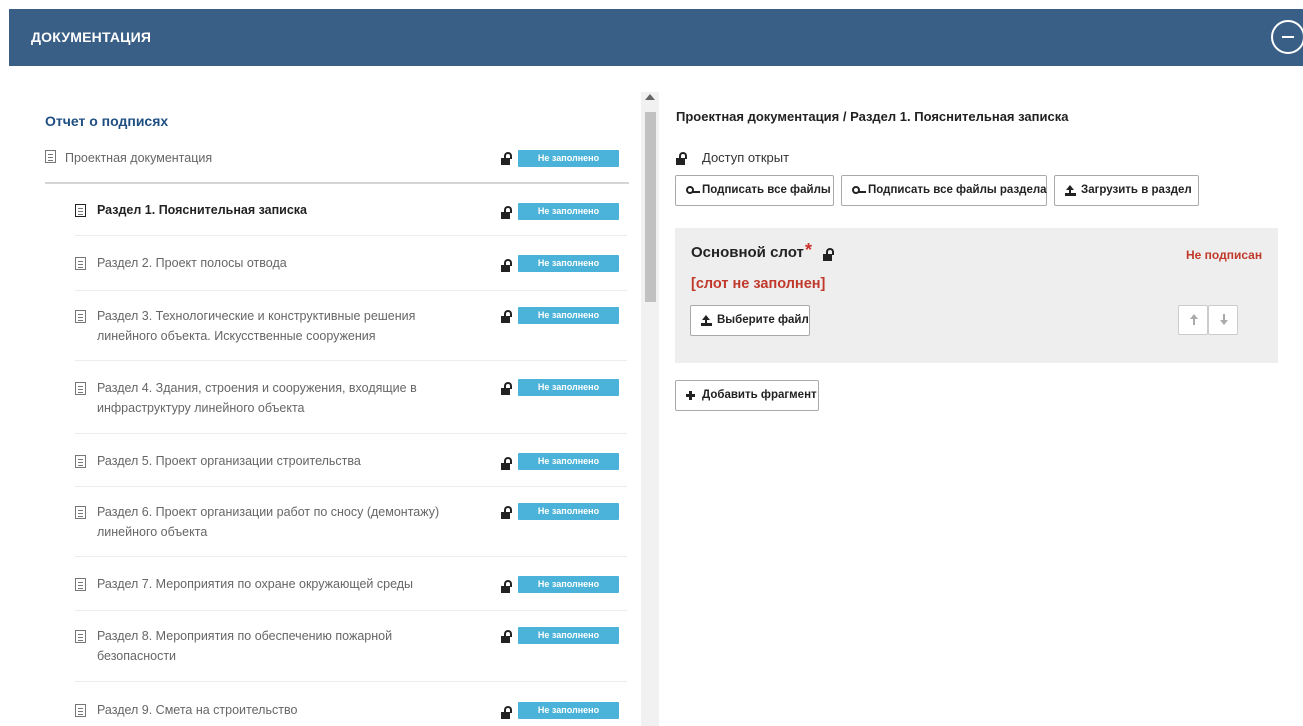 Image resolution: width=1303 pixels, height=726 pixels. I want to click on slot-title: Основной слот, so click(747, 252).